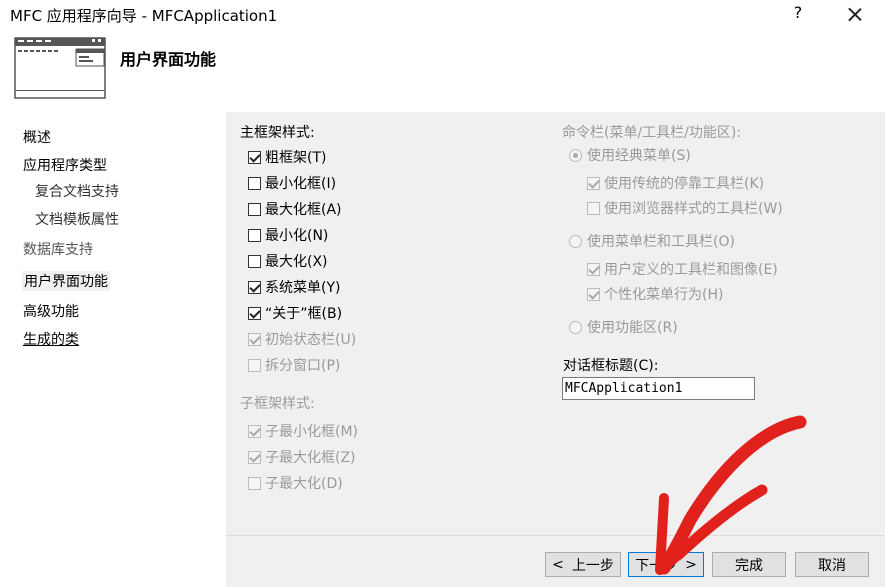  I want to click on maximized-checkbox: 最大化(X), so click(288, 261).